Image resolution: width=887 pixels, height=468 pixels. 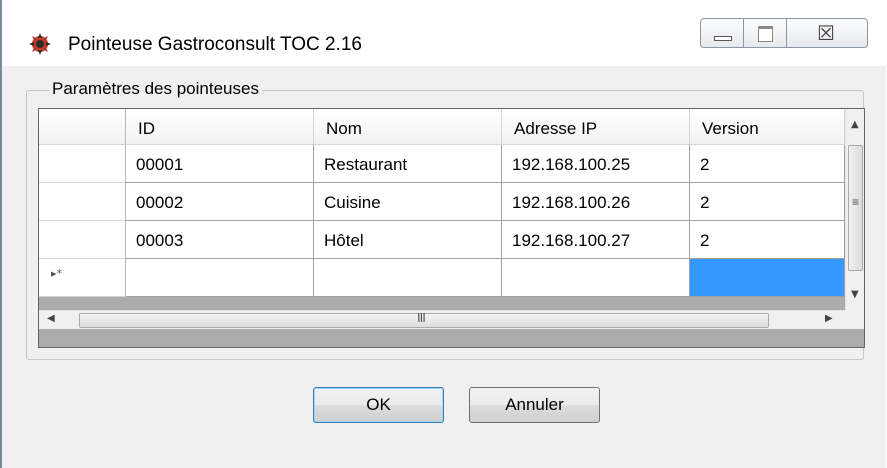 I want to click on window-title: Pointeuse Gastroconsult TOC 2.16, so click(x=215, y=44).